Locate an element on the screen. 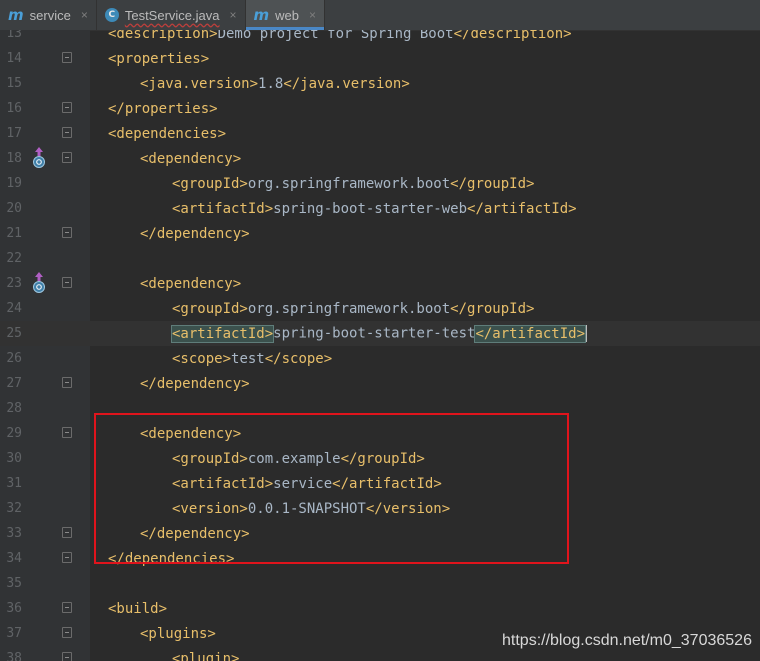 The image size is (760, 661). line-number: 28 is located at coordinates (14, 408).